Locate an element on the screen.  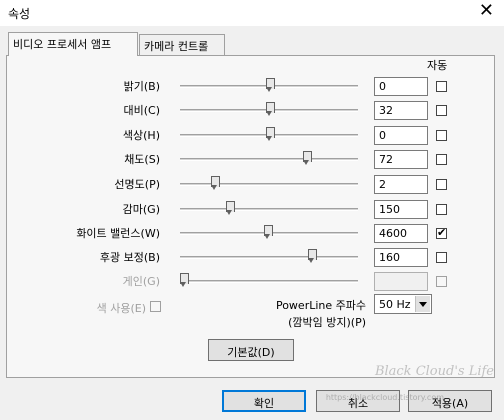
check-icon: ✔ is located at coordinates (442, 232).